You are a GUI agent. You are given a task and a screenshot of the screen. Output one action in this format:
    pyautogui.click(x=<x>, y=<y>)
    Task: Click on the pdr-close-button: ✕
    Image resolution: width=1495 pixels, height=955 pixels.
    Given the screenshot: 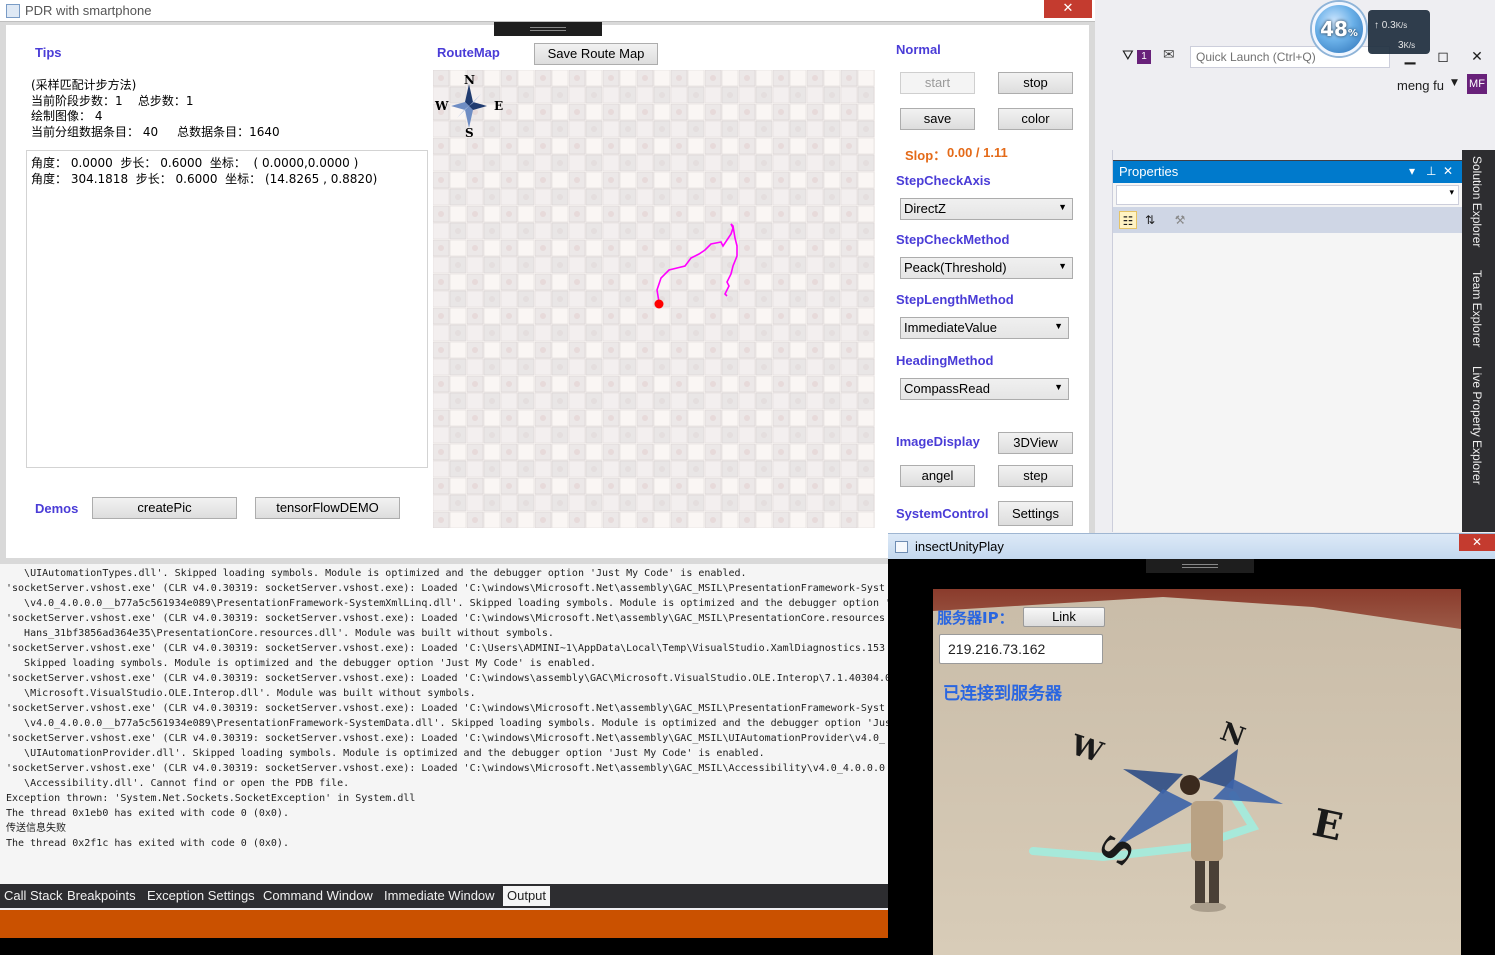 What is the action you would take?
    pyautogui.click(x=1068, y=9)
    